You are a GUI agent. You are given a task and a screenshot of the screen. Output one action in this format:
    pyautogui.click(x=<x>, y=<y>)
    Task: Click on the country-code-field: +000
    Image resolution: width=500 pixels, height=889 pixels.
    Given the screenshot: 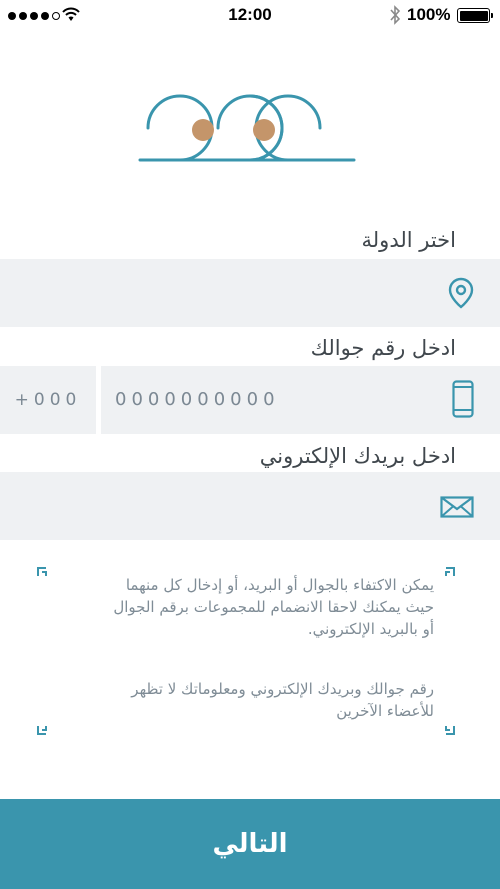 What is the action you would take?
    pyautogui.click(x=48, y=400)
    